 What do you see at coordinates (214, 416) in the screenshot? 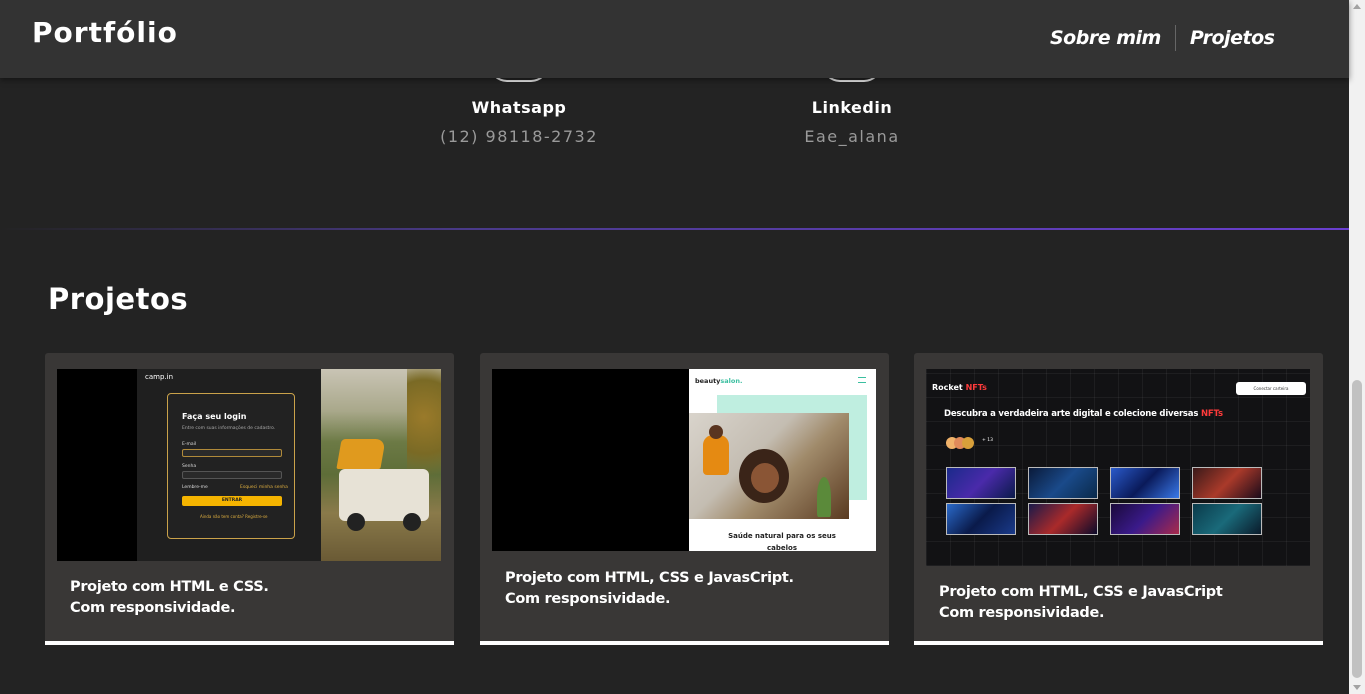
I see `preview-form-title: Faça seu login` at bounding box center [214, 416].